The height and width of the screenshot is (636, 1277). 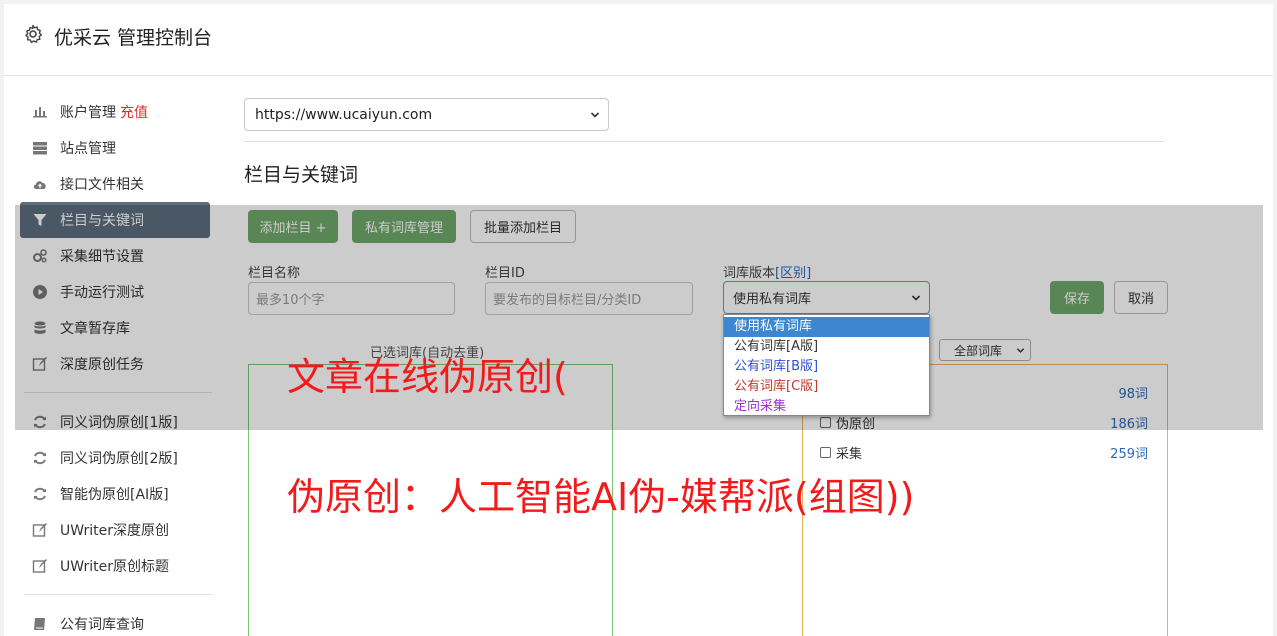 What do you see at coordinates (589, 298) in the screenshot?
I see `column-id-input: 要发布的目标栏目/分类ID` at bounding box center [589, 298].